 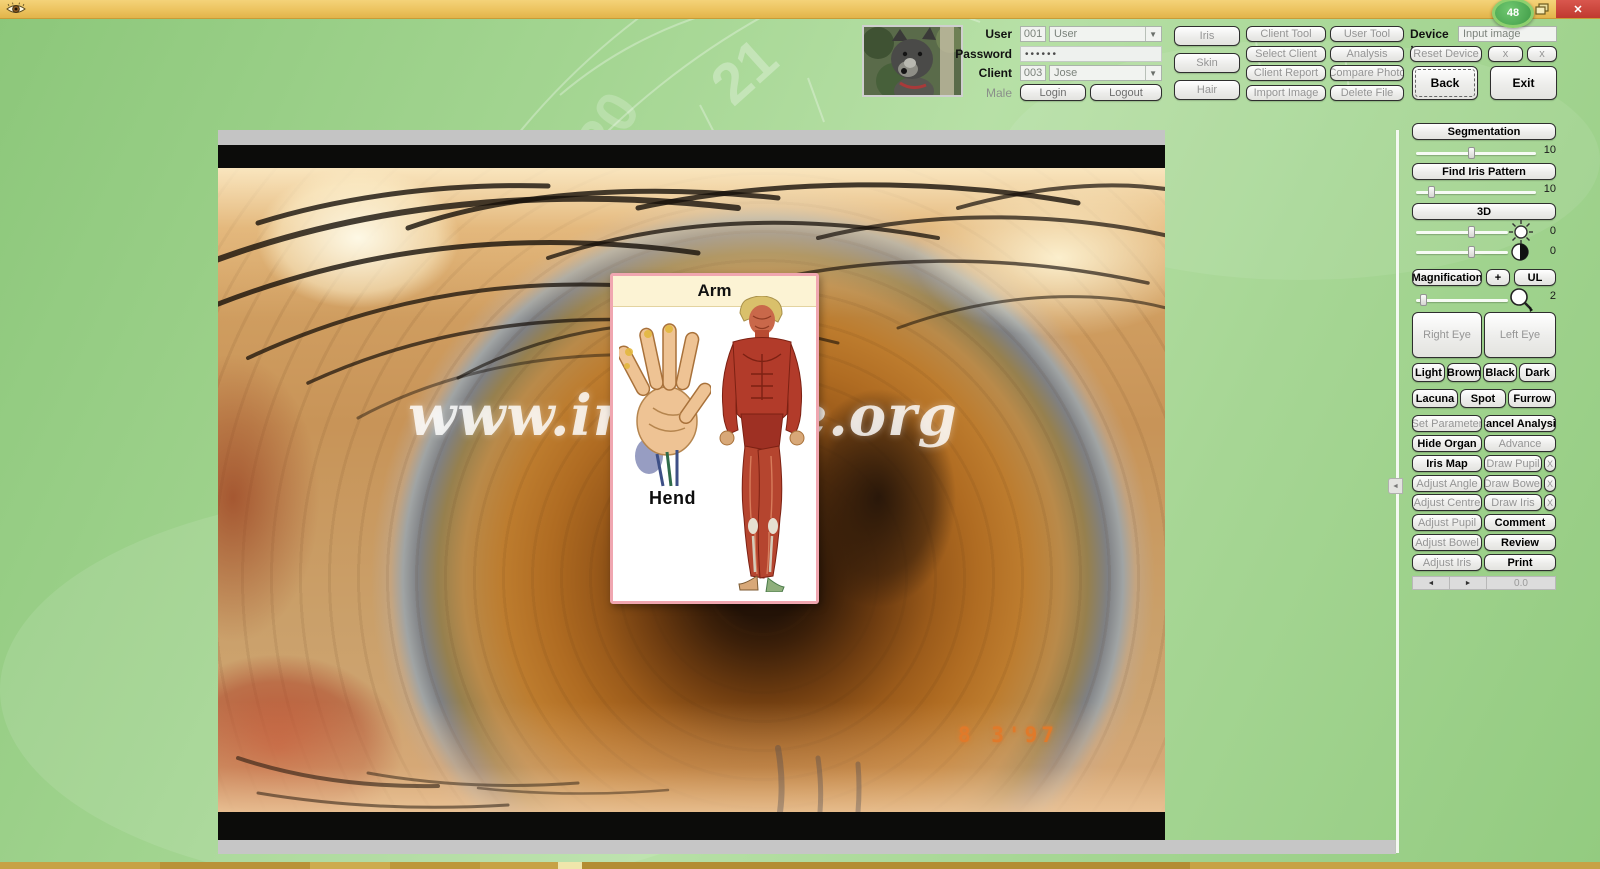 I want to click on iris-color-dark-button: Dark, so click(x=1537, y=372).